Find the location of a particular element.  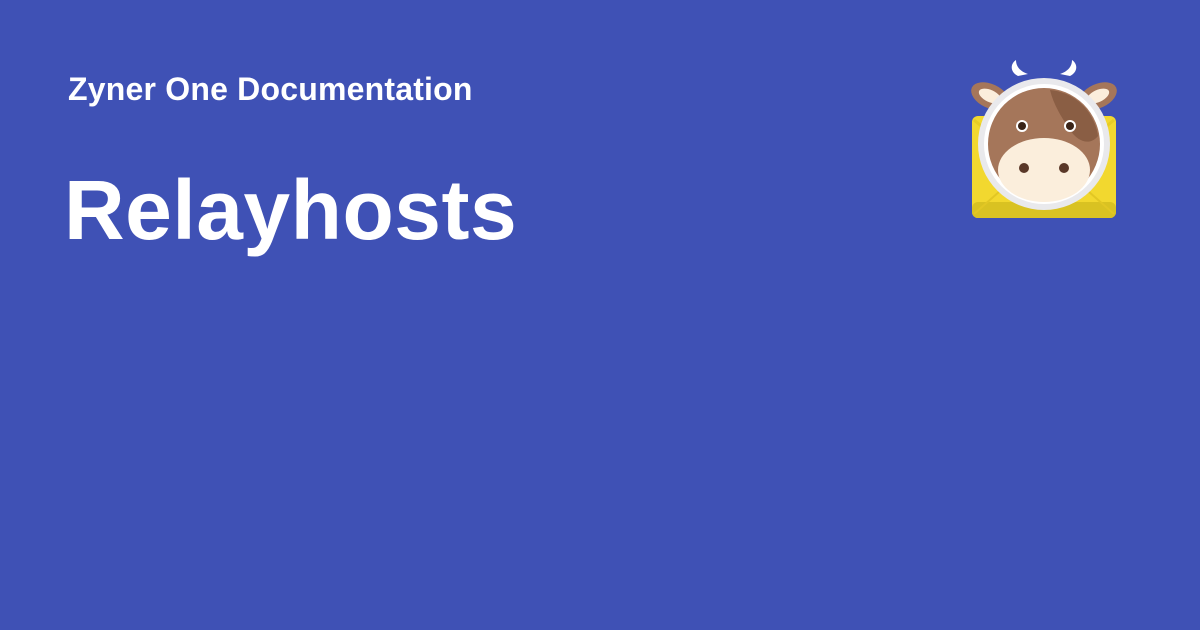

page-title: Relayhosts is located at coordinates (291, 210).